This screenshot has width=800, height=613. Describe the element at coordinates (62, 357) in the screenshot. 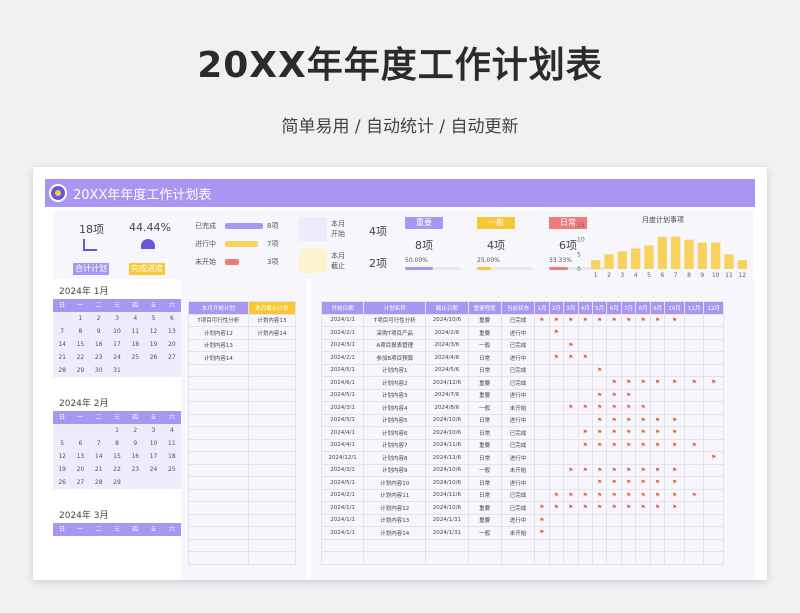

I see `day-cell: 21` at that location.